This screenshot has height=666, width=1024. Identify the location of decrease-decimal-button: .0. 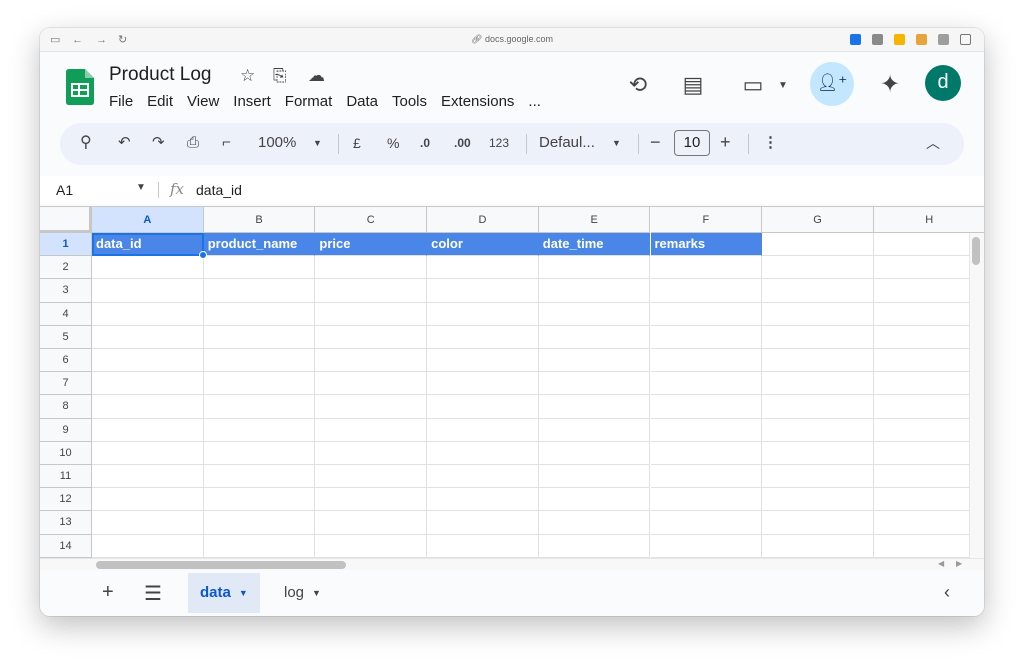
(425, 143).